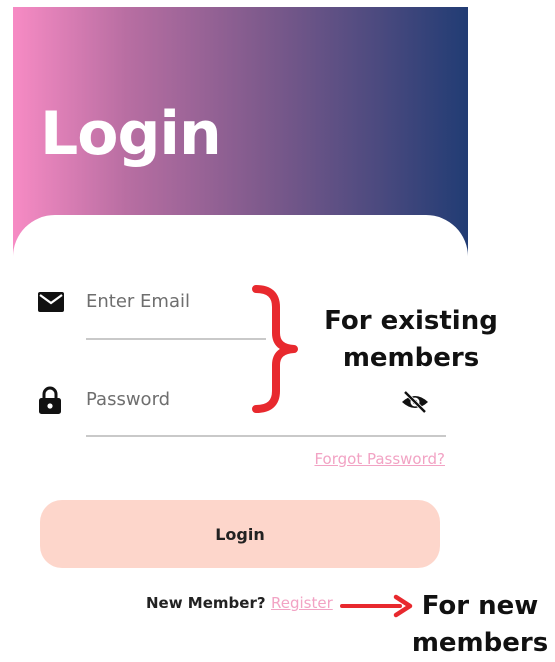 This screenshot has height=662, width=555. I want to click on eye-off-icon, so click(415, 402).